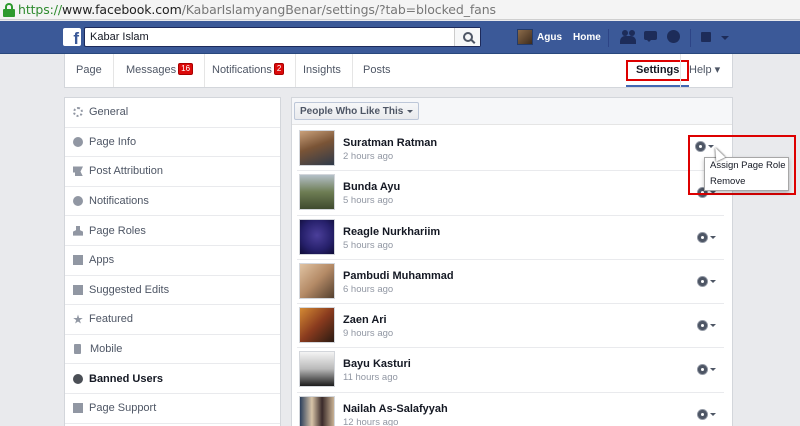 This screenshot has width=800, height=426. What do you see at coordinates (704, 70) in the screenshot?
I see `tab-help: Help ▾` at bounding box center [704, 70].